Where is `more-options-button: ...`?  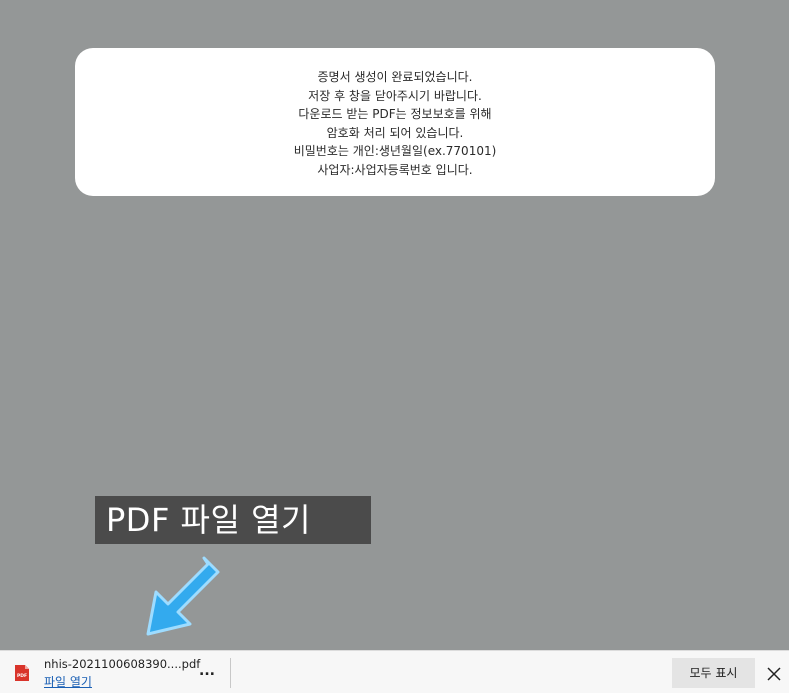 more-options-button: ... is located at coordinates (207, 672).